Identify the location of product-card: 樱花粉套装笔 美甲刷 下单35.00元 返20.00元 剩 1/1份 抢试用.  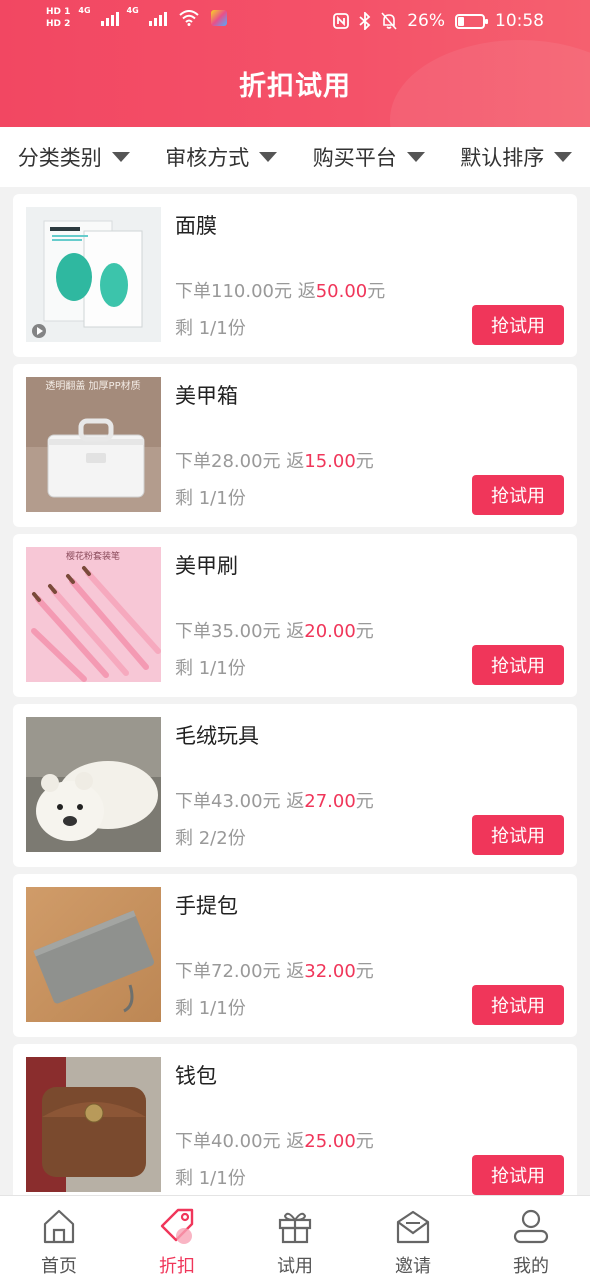
(295, 615).